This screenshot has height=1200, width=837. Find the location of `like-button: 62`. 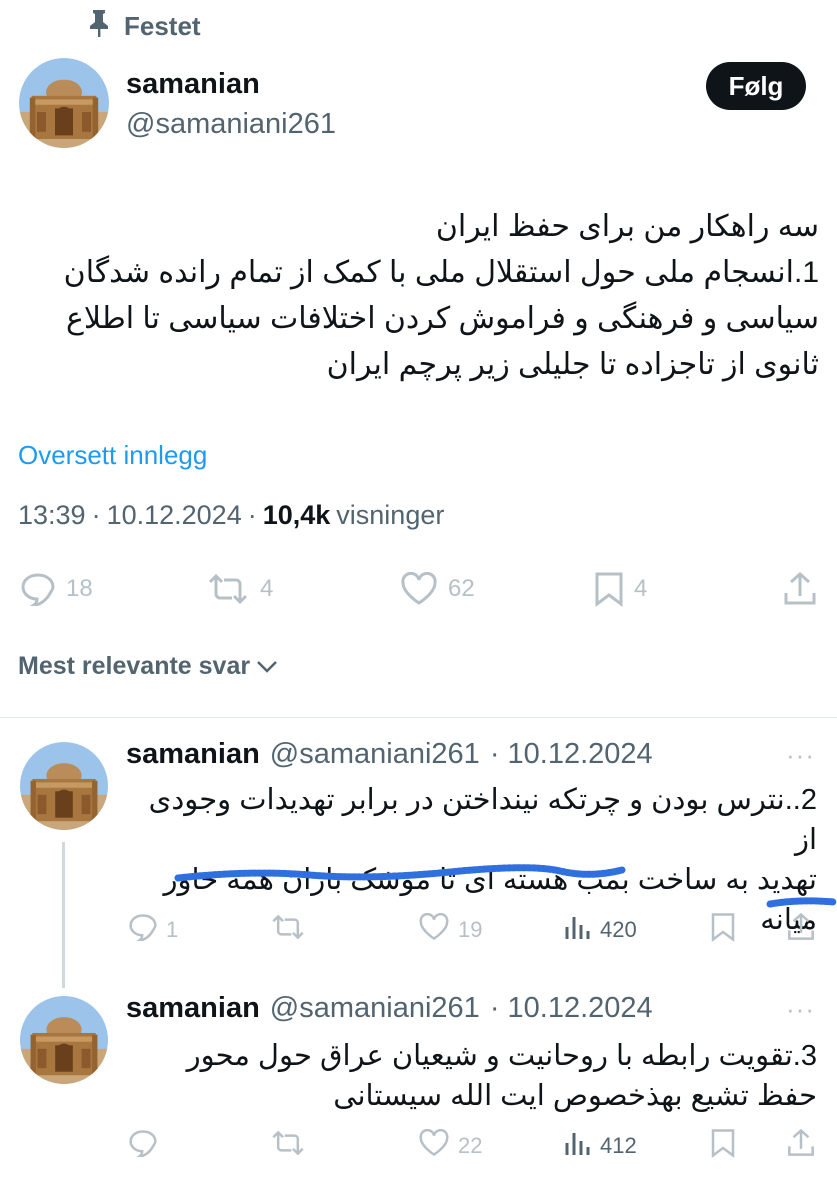

like-button: 62 is located at coordinates (437, 589).